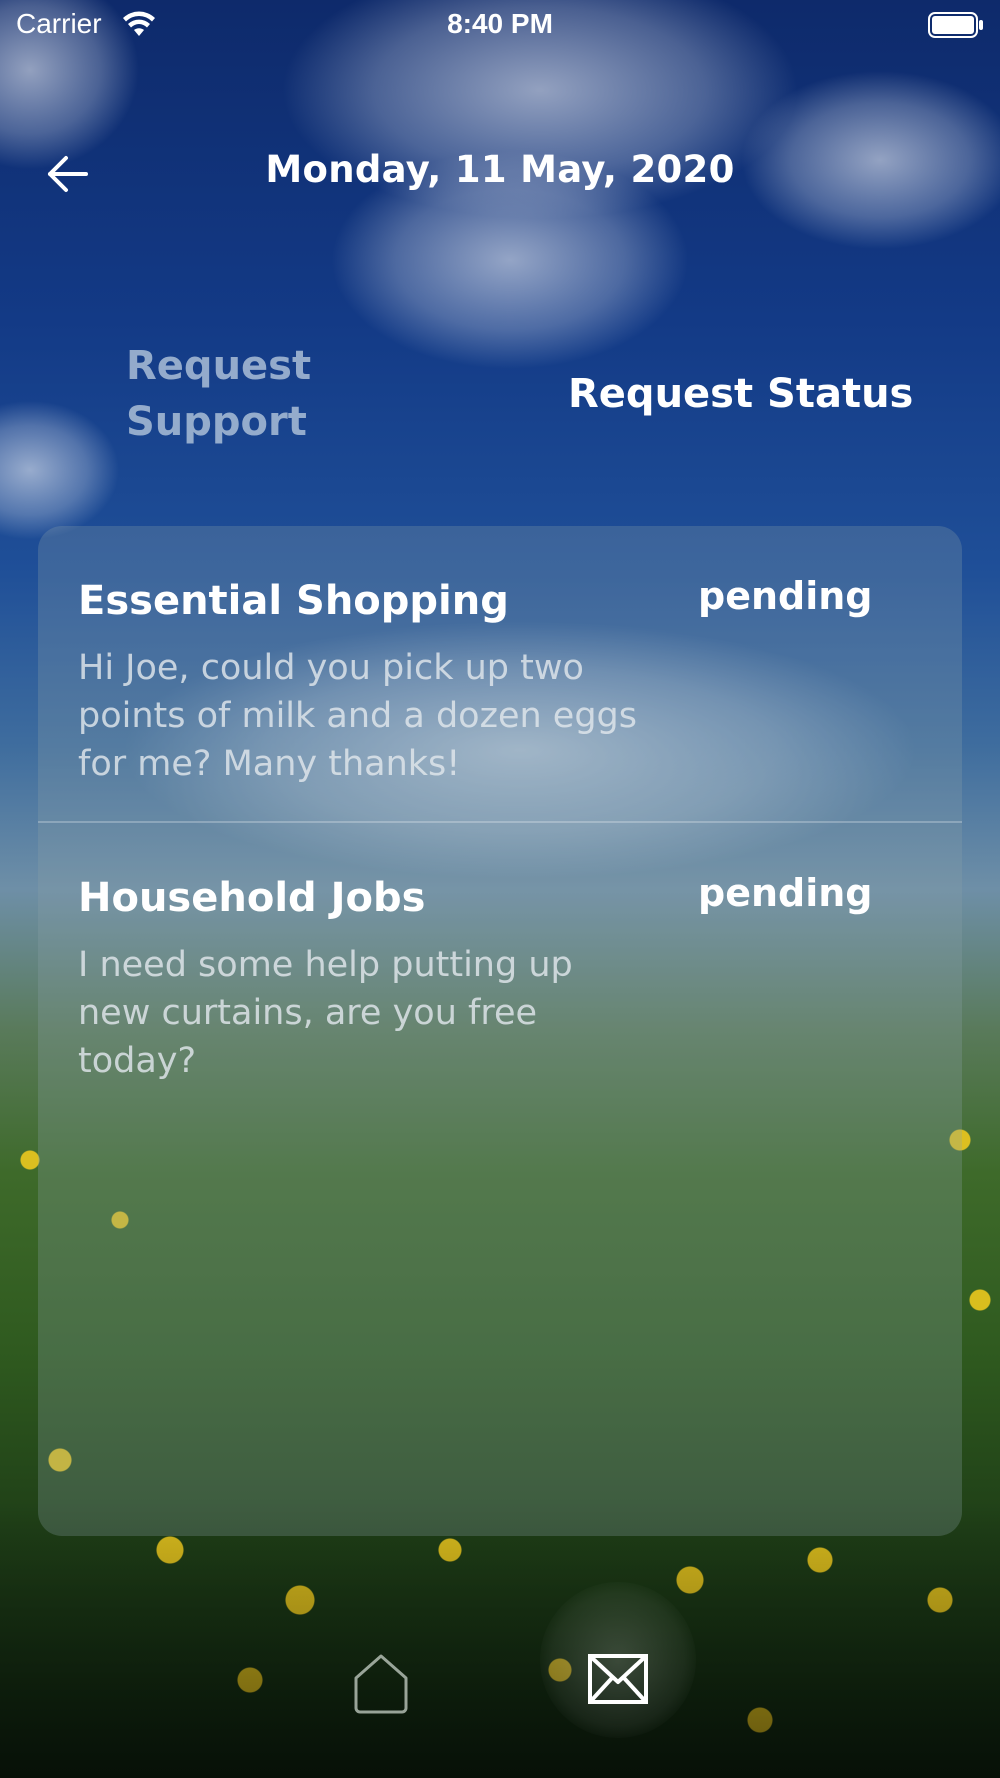 The image size is (1000, 1778). What do you see at coordinates (500, 1669) in the screenshot?
I see `bottom-nav` at bounding box center [500, 1669].